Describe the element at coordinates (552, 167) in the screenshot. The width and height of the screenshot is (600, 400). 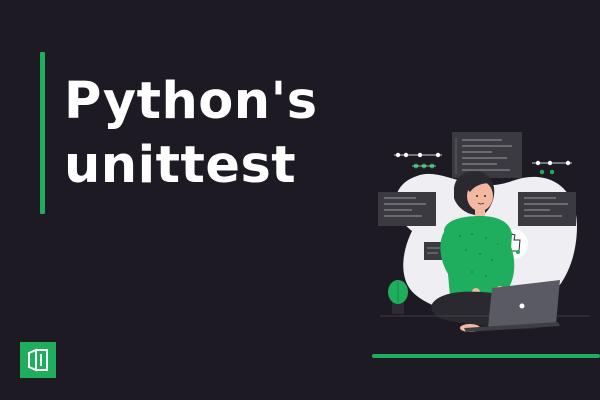
I see `connector-dots-right` at that location.